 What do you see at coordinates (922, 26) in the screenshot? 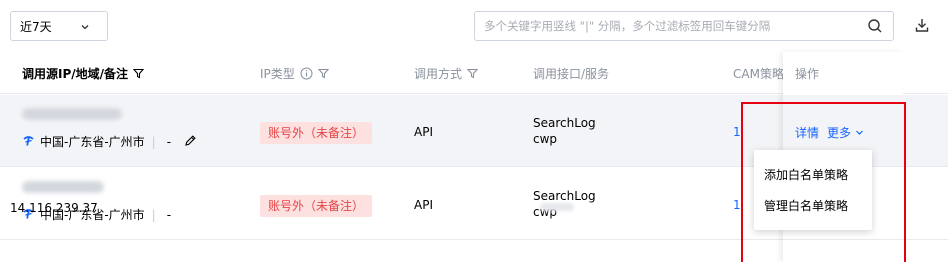
I see `download-icon` at bounding box center [922, 26].